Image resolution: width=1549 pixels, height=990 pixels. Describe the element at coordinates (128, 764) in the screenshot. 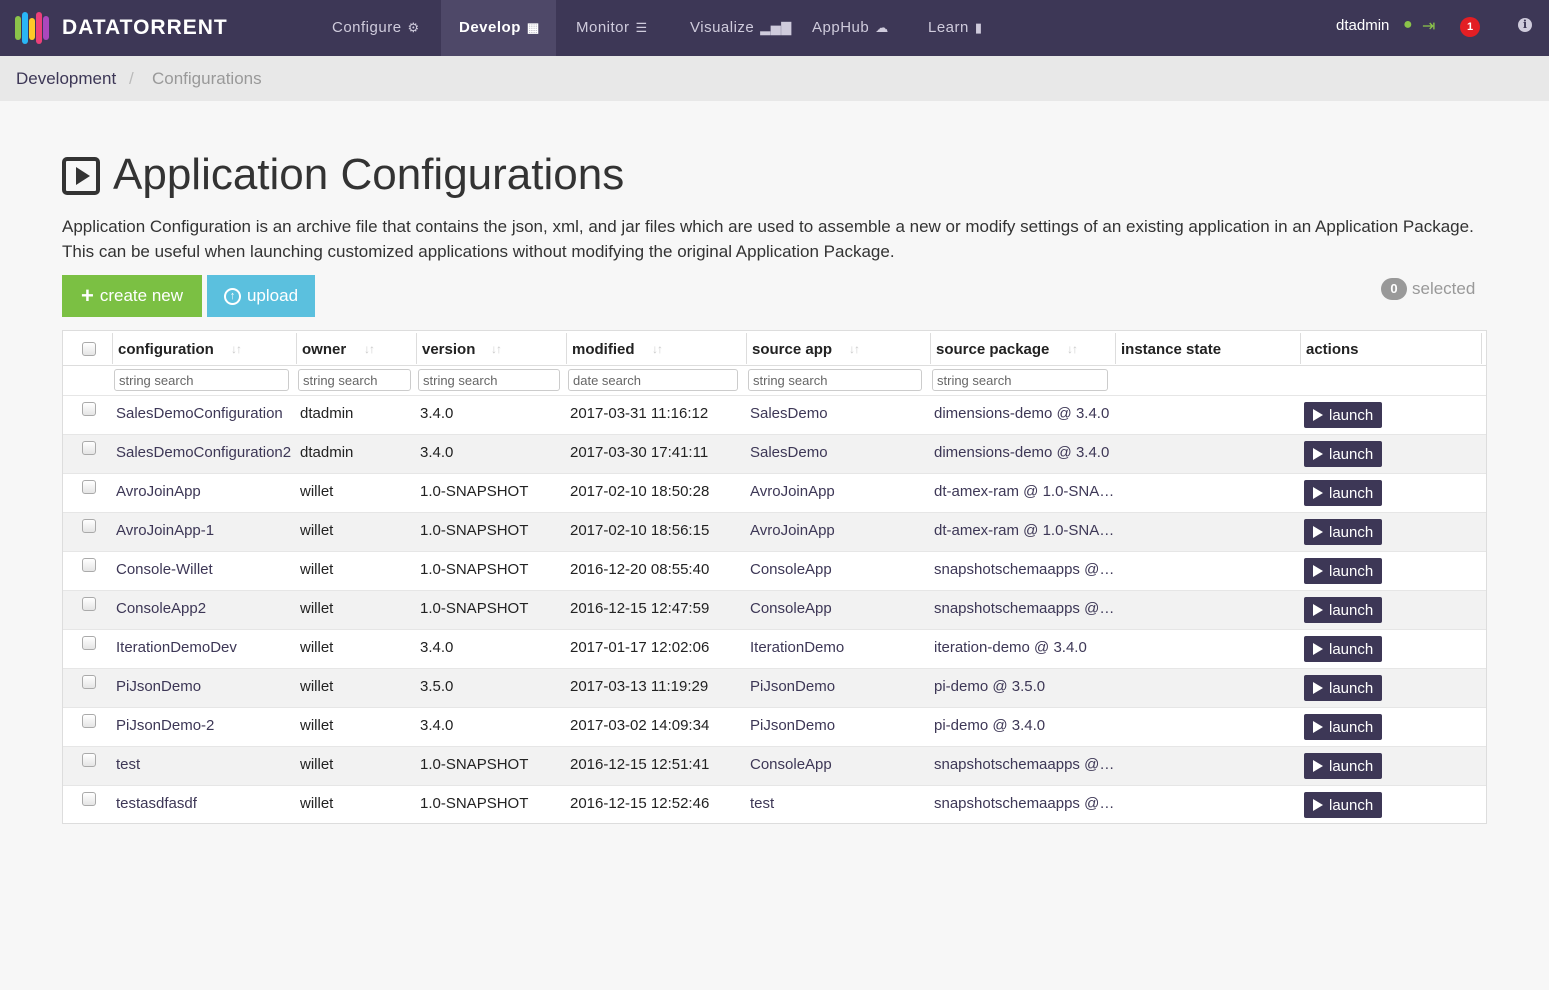

I see `cell-configuration: test` at that location.